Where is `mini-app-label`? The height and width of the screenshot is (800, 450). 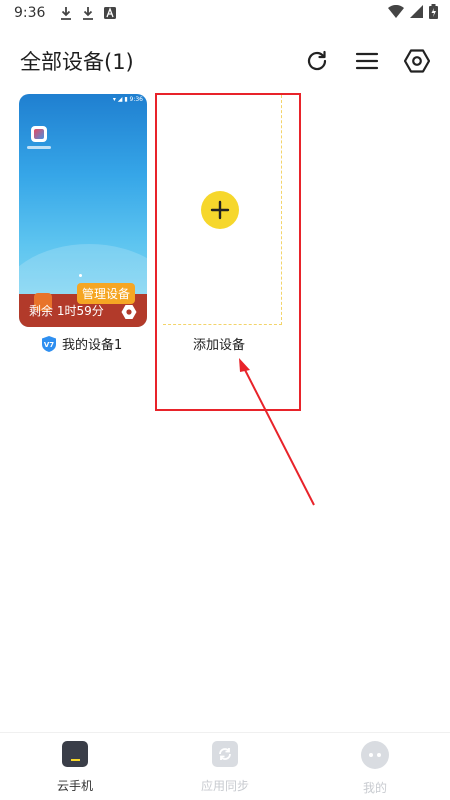 mini-app-label is located at coordinates (39, 147).